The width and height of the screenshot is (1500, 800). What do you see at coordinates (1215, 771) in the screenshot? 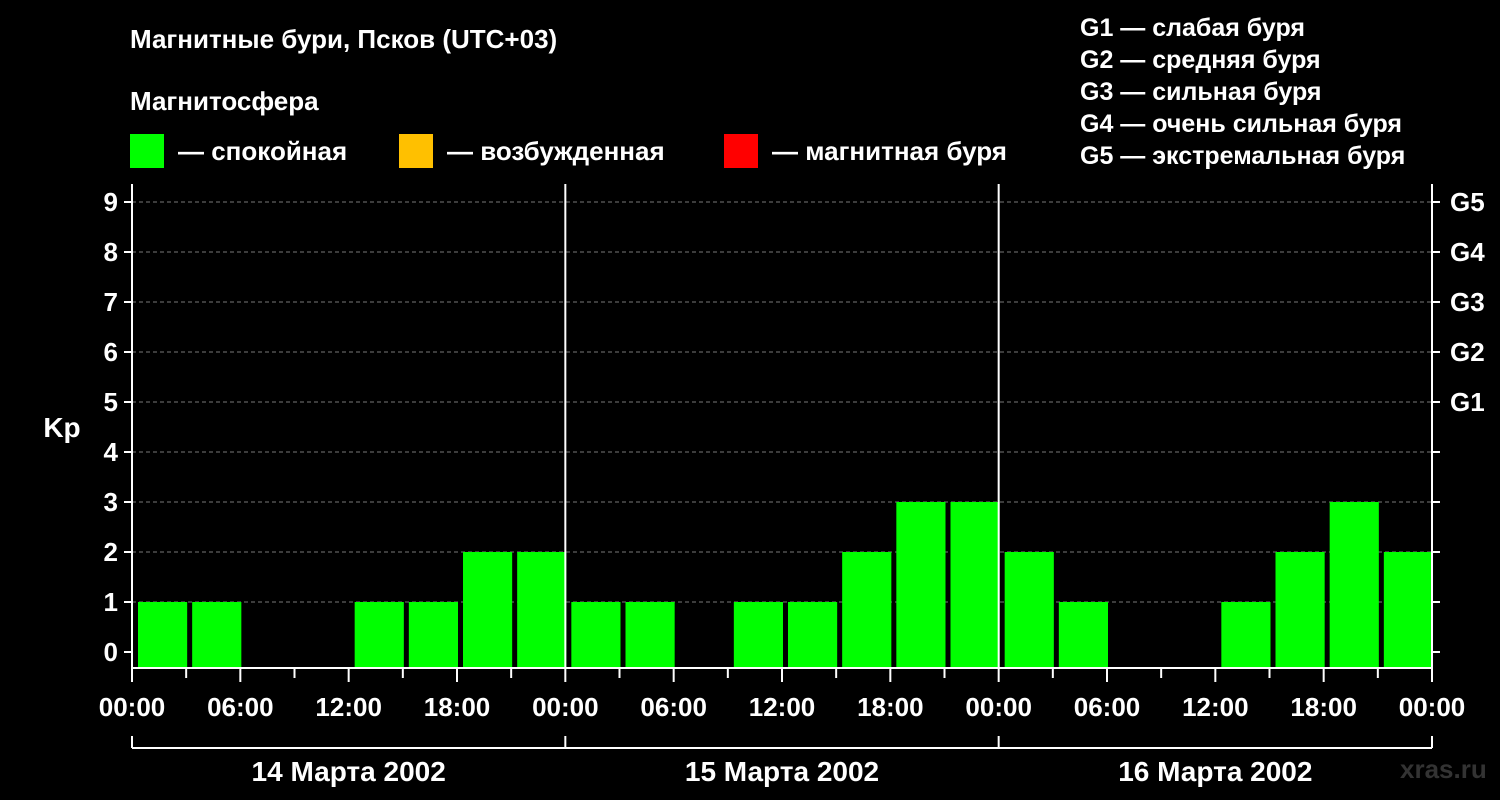
I see `day-label: 16 Марта 2002` at bounding box center [1215, 771].